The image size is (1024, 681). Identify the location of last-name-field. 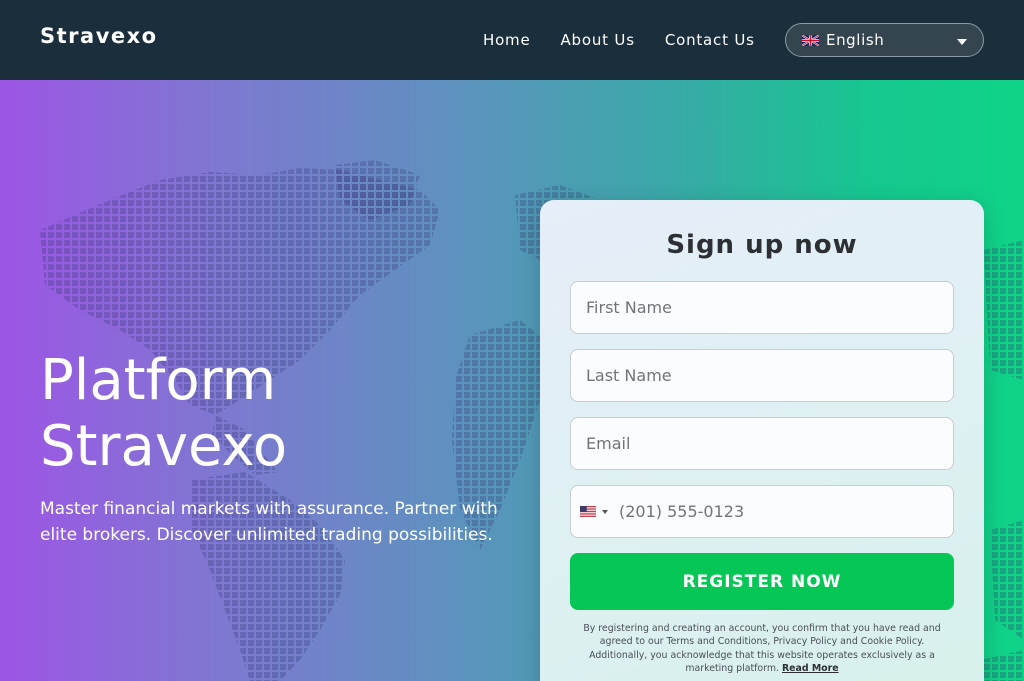
(762, 375).